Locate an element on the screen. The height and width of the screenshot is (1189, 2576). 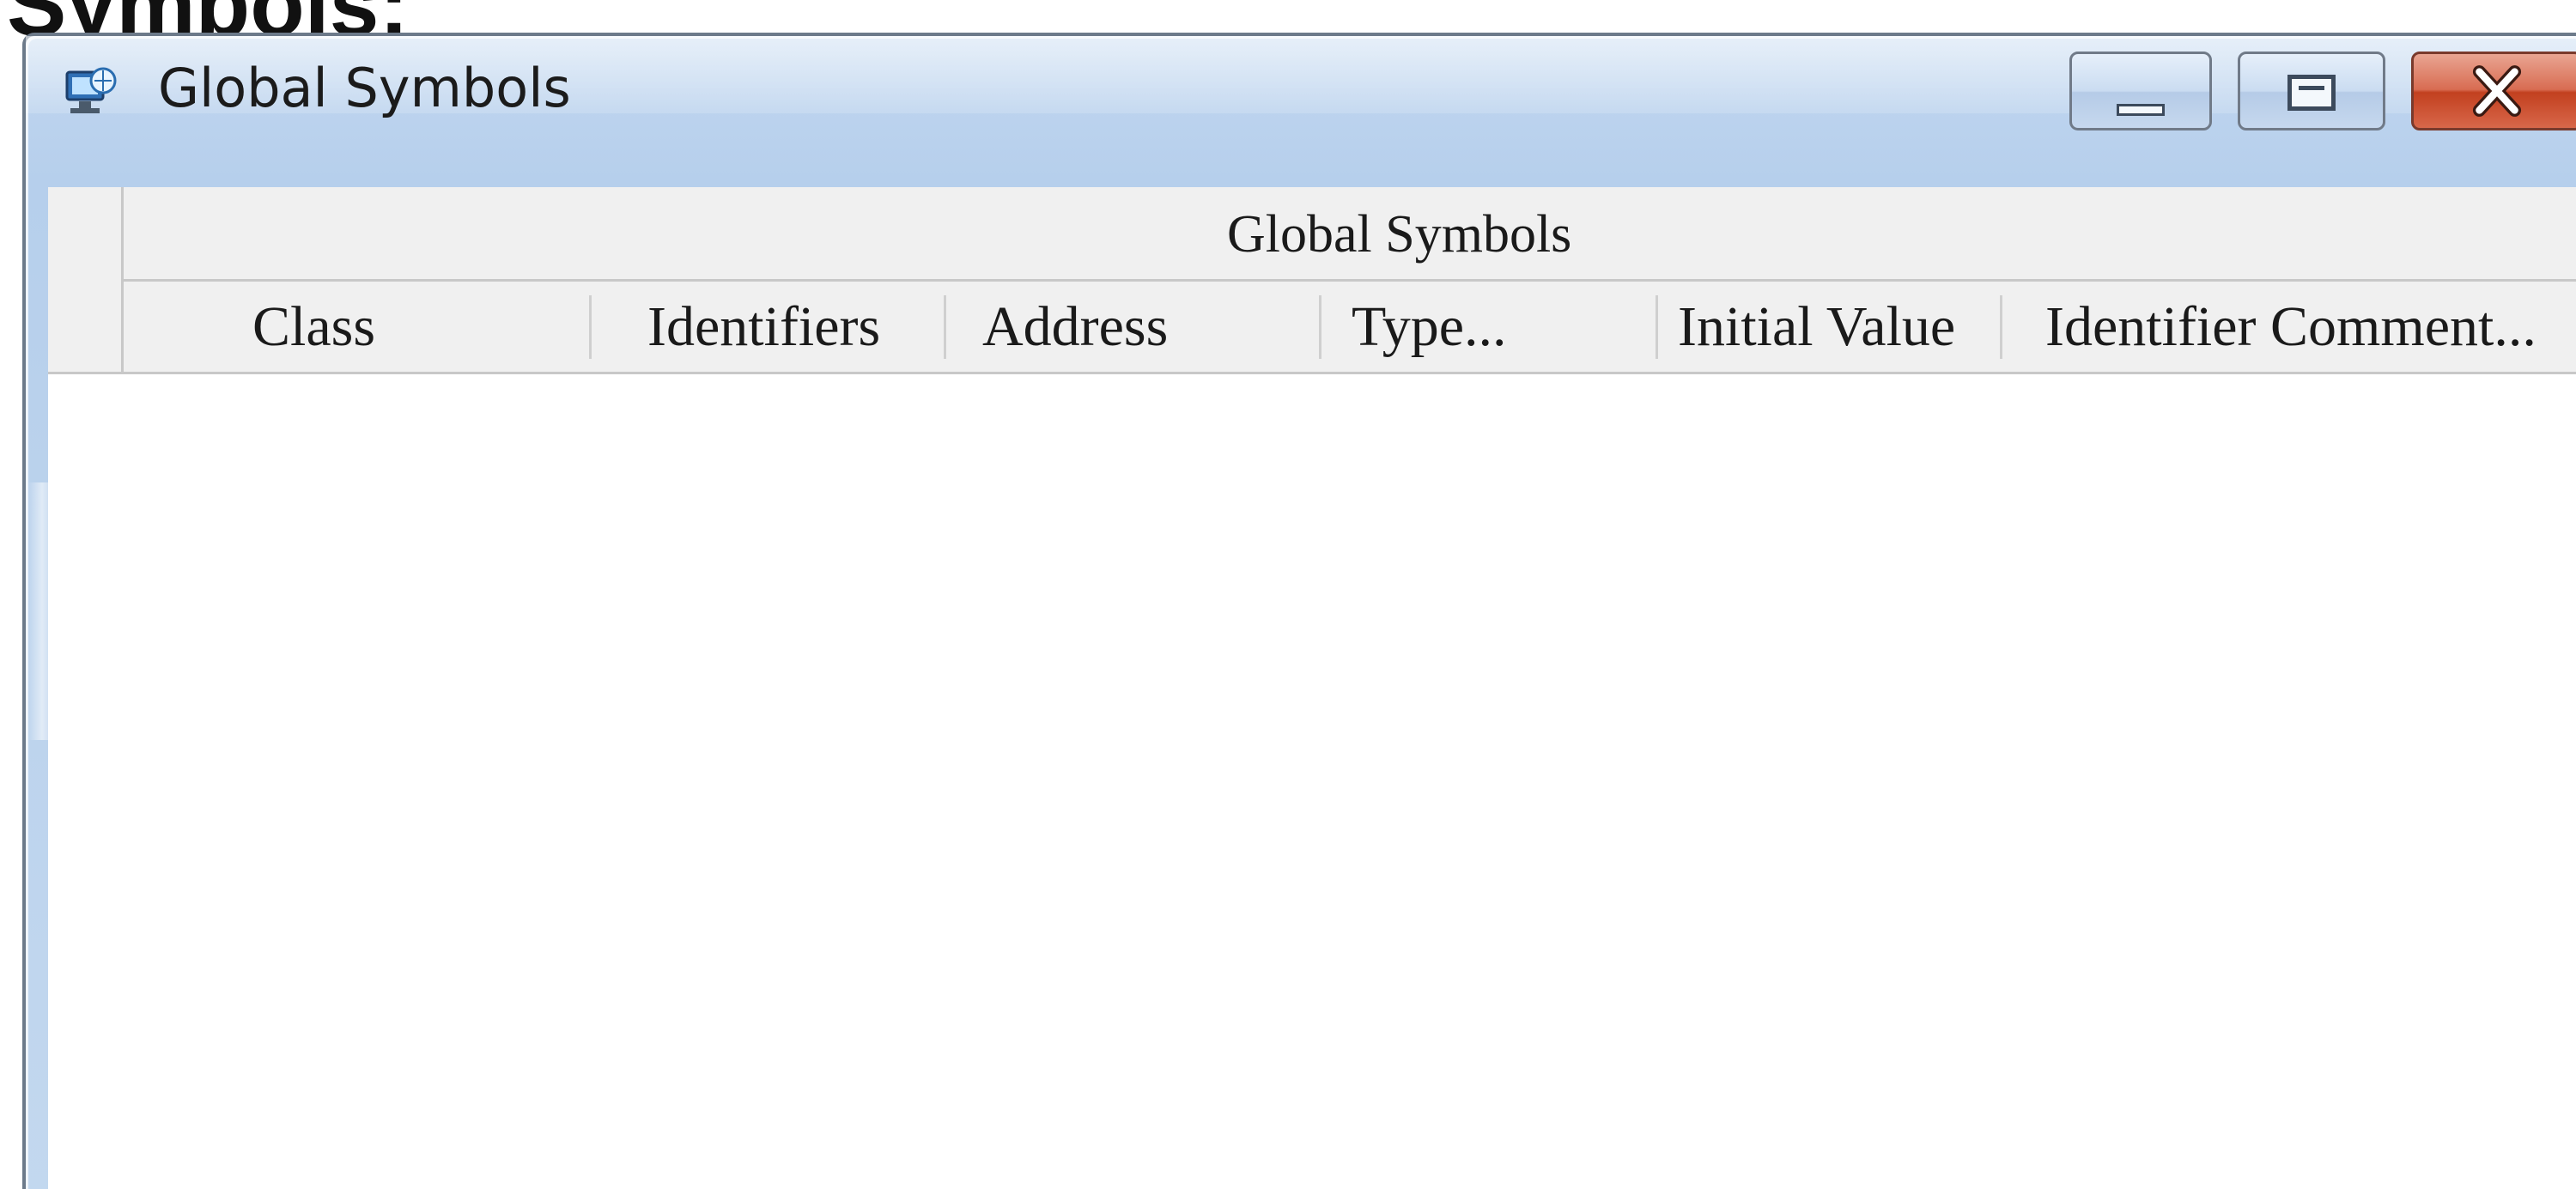
group-header: Global Symbols is located at coordinates (1350, 234).